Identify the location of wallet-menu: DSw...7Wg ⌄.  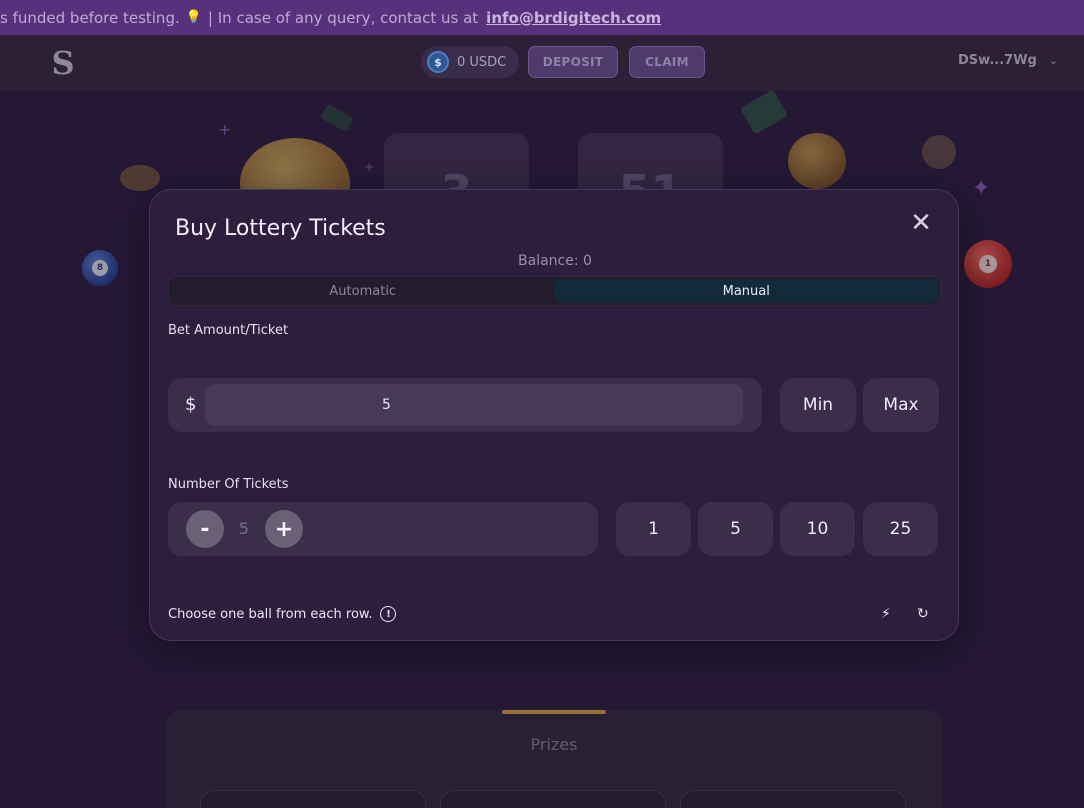
(1008, 60).